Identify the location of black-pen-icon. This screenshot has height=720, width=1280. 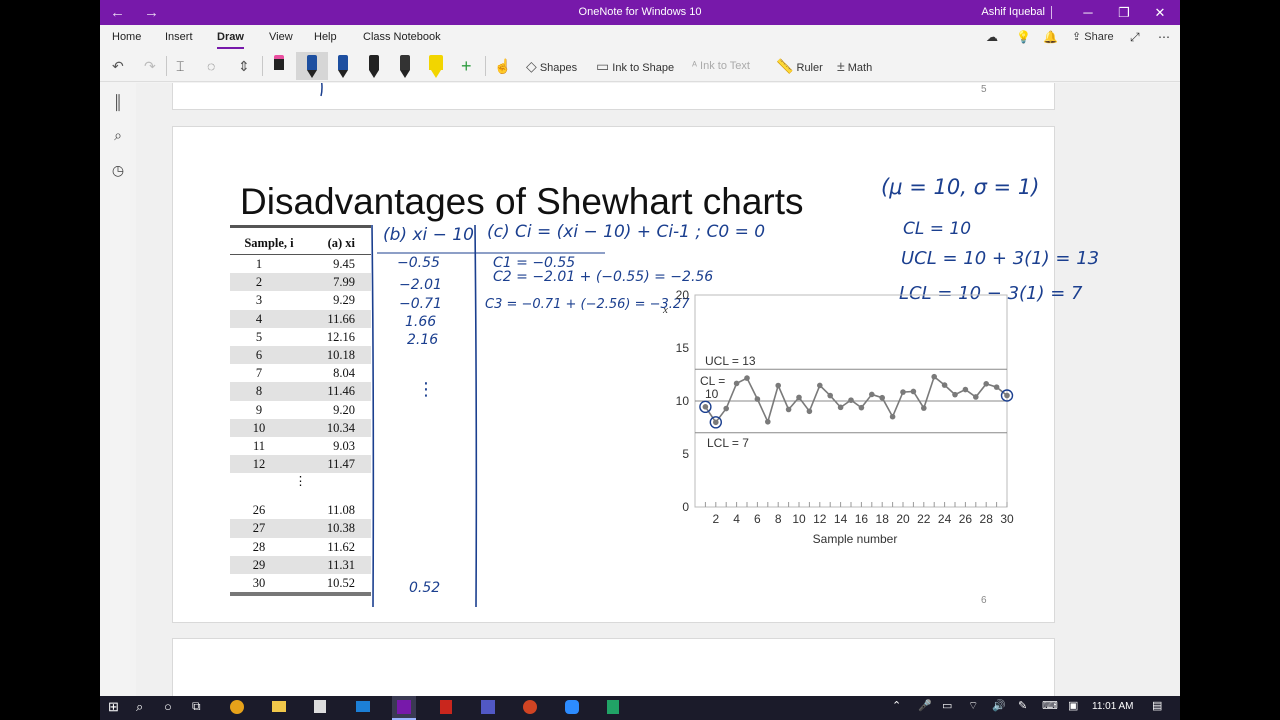
(343, 66).